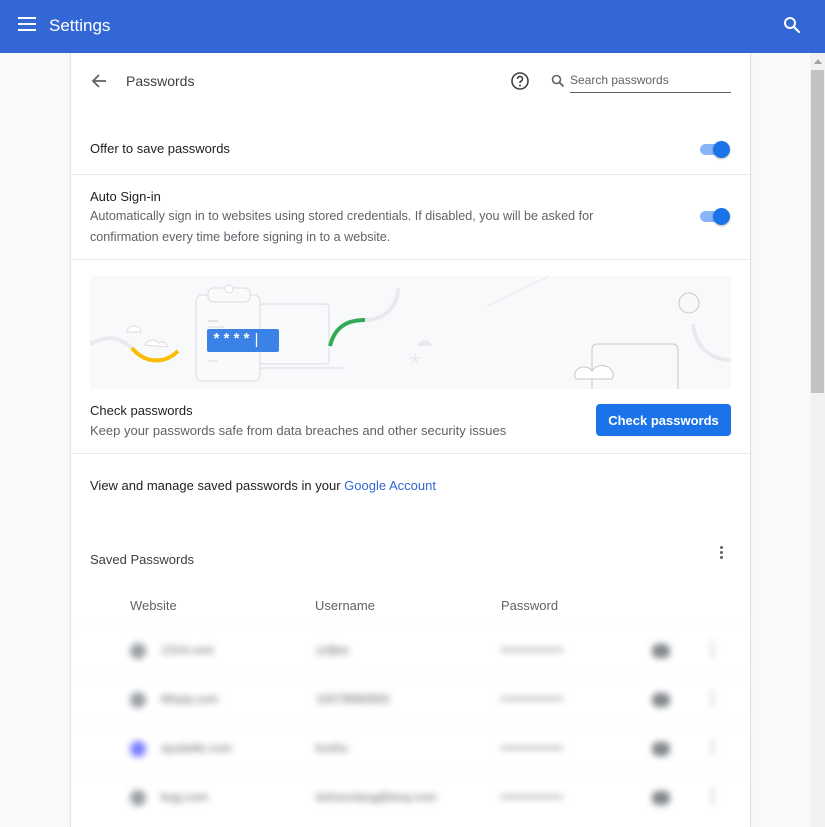 Image resolution: width=825 pixels, height=827 pixels. I want to click on check-passwords-button: Check passwords, so click(663, 420).